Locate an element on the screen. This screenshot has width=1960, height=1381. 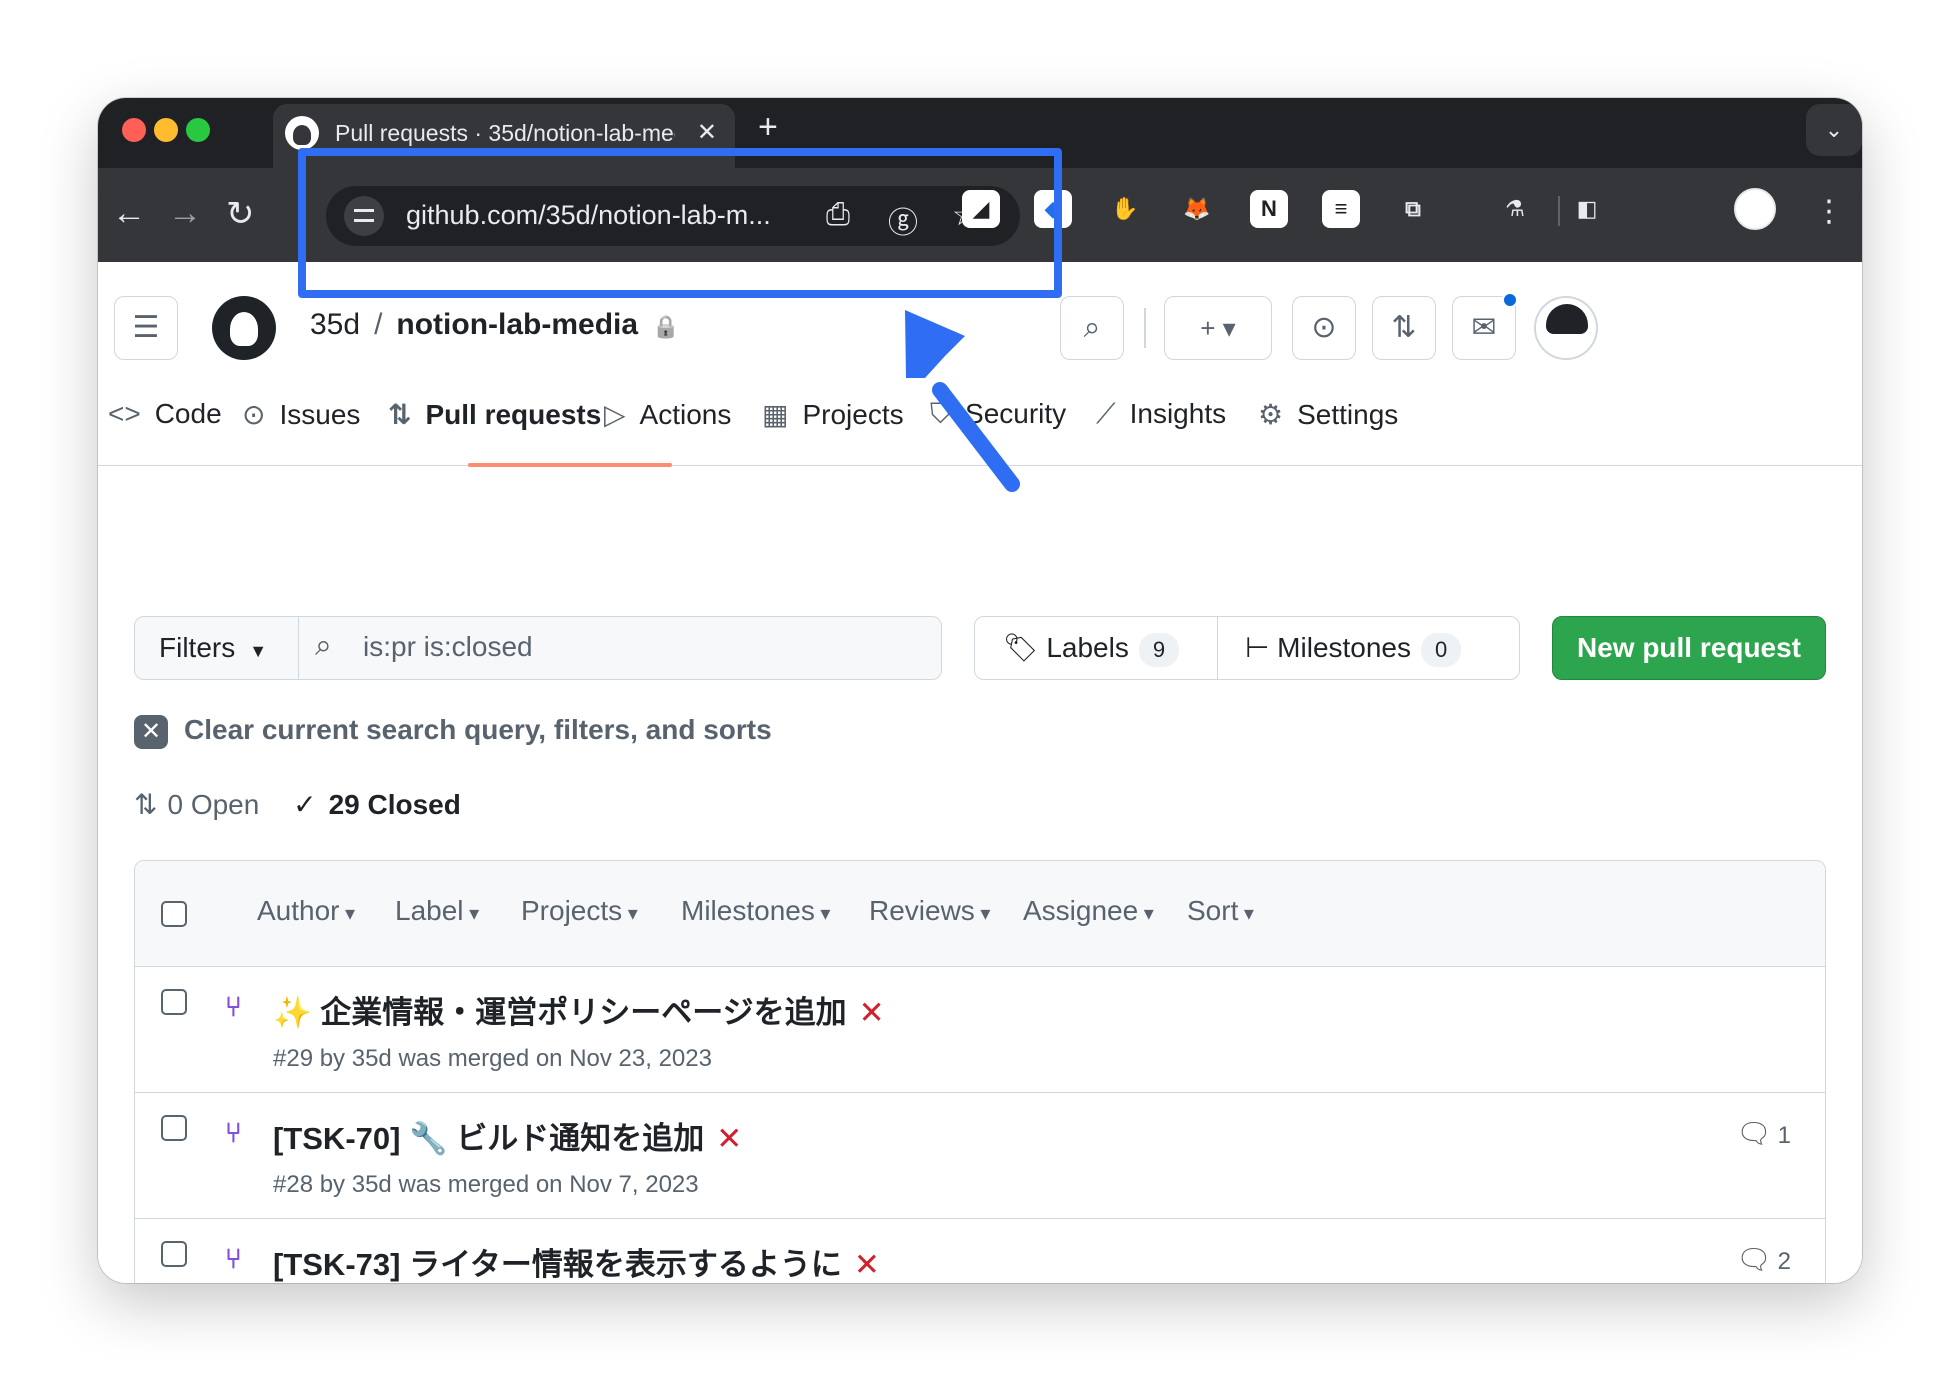
pull-requests-icon: ⇅ is located at coordinates (400, 414).